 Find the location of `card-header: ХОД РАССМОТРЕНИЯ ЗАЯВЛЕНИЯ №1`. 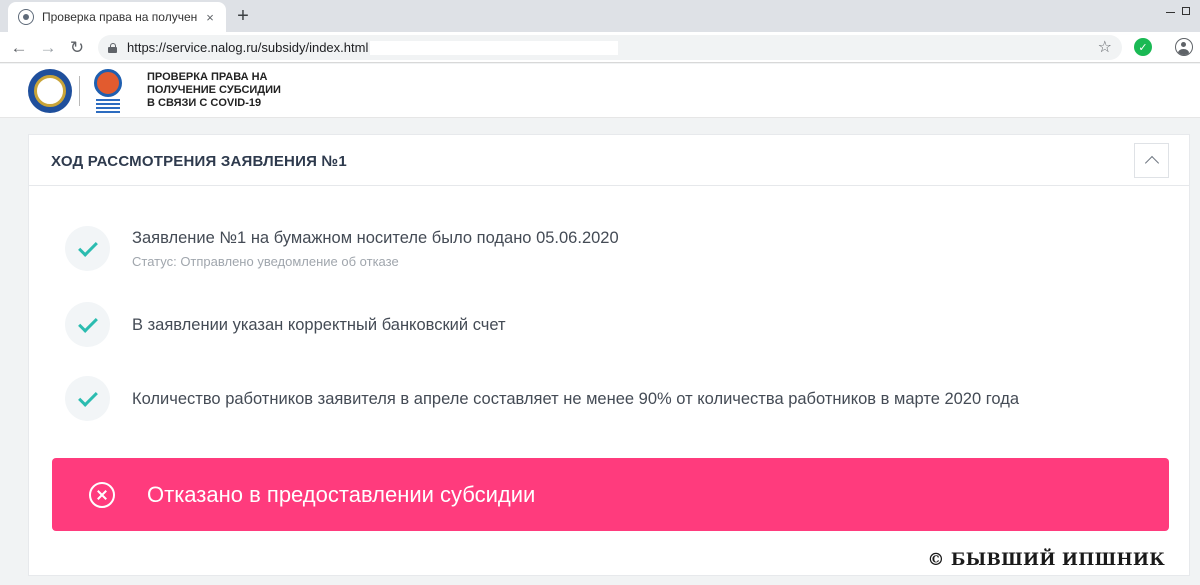

card-header: ХОД РАССМОТРЕНИЯ ЗАЯВЛЕНИЯ №1 is located at coordinates (609, 160).